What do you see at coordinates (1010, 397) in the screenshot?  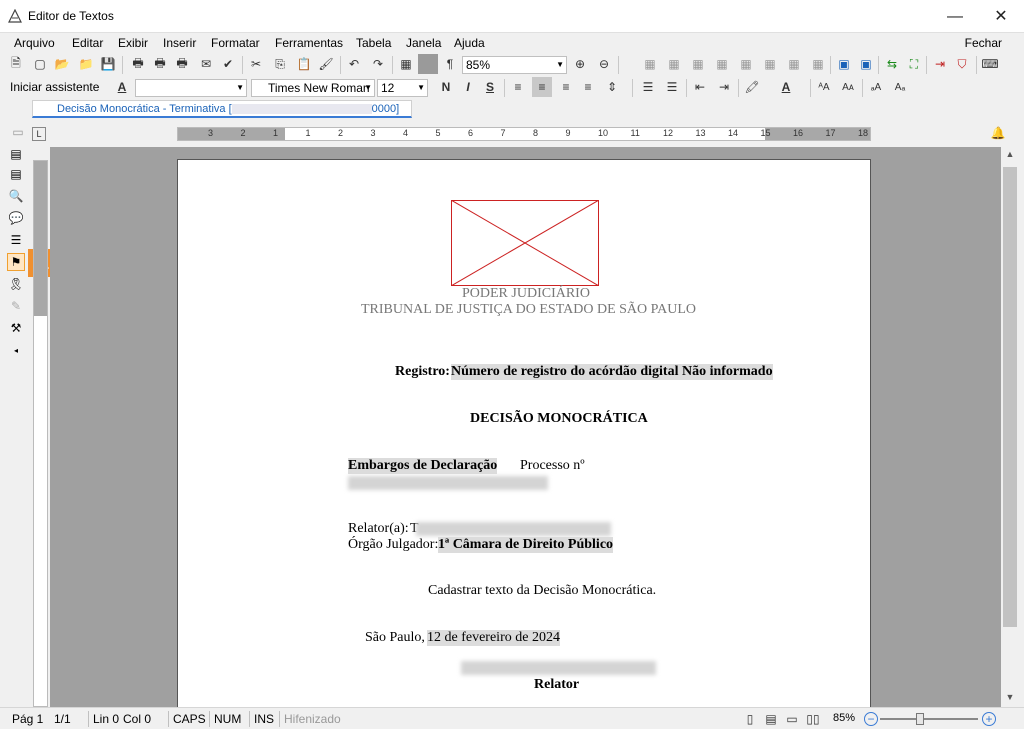 I see `scroll-thumb` at bounding box center [1010, 397].